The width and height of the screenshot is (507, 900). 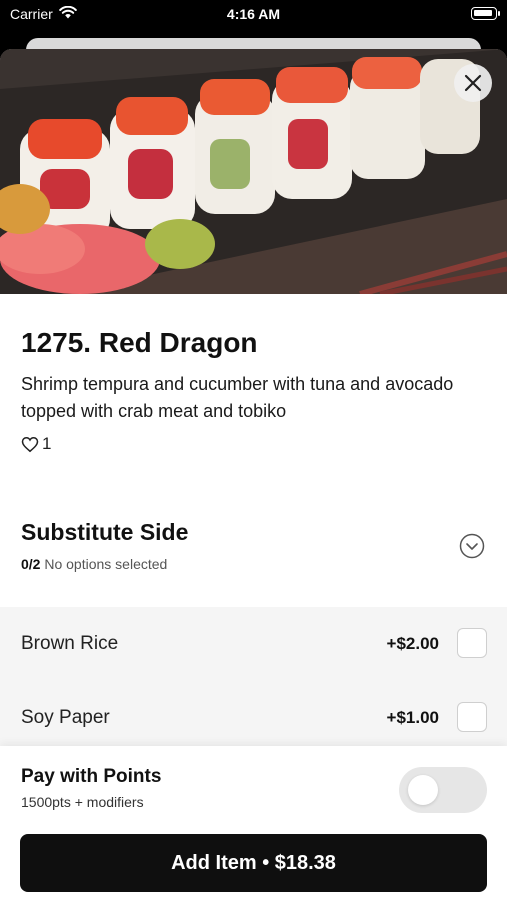 What do you see at coordinates (412, 643) in the screenshot?
I see `option-price: +$2.00` at bounding box center [412, 643].